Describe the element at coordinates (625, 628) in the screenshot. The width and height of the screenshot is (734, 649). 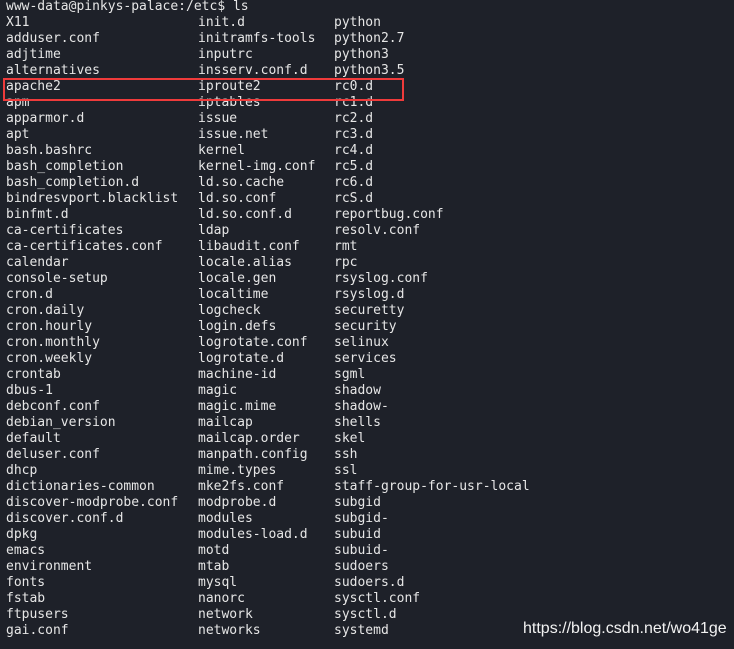
I see `watermark: https://blog.csdn.net/wo41ge` at that location.